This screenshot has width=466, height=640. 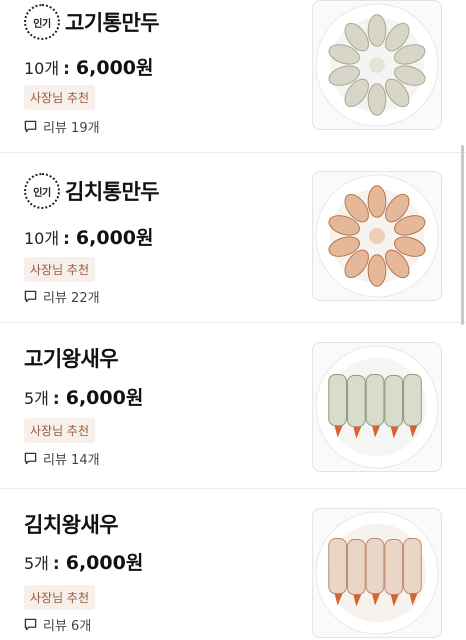 I want to click on title-row: 고기왕새우, so click(x=71, y=358).